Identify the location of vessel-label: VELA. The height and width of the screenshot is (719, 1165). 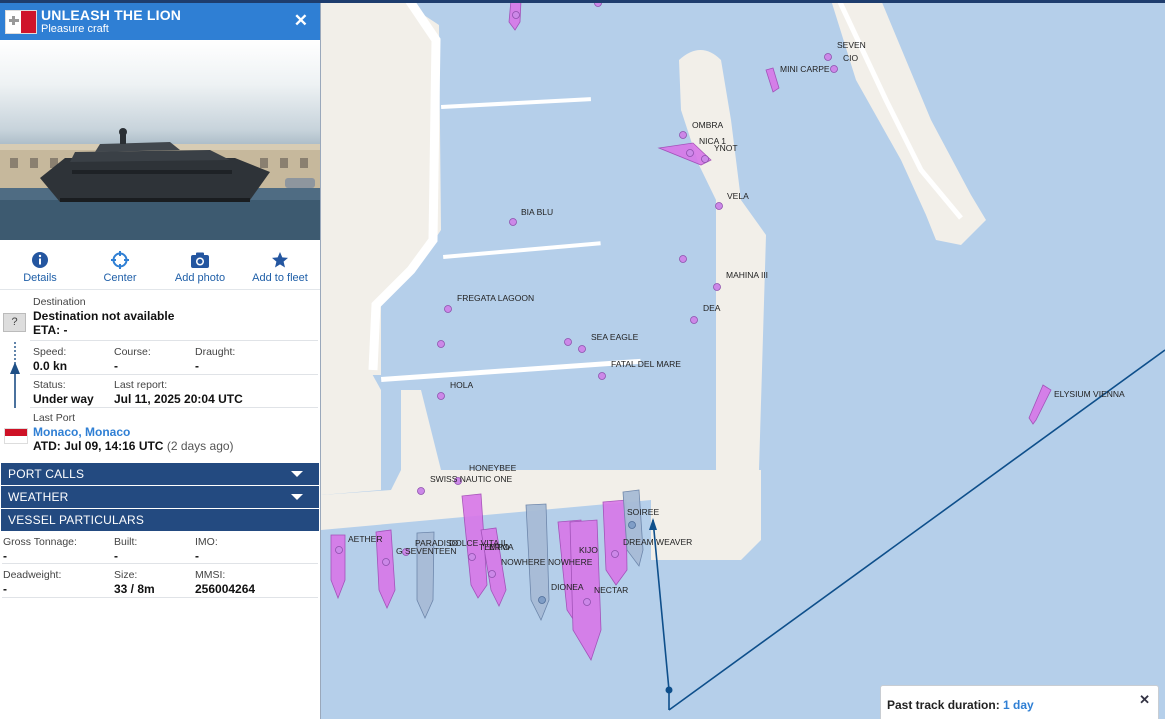
(738, 196).